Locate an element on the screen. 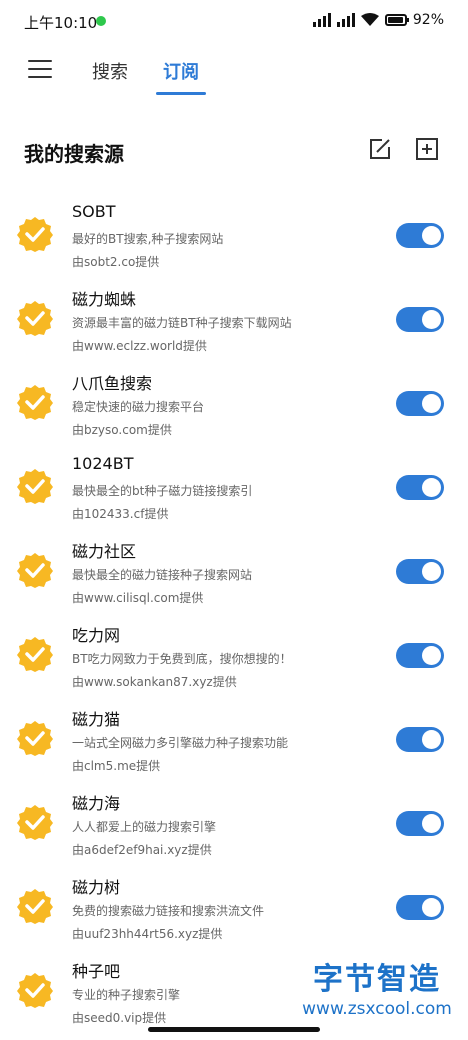 The image size is (468, 1040). source-name: 种子吧 is located at coordinates (96, 971).